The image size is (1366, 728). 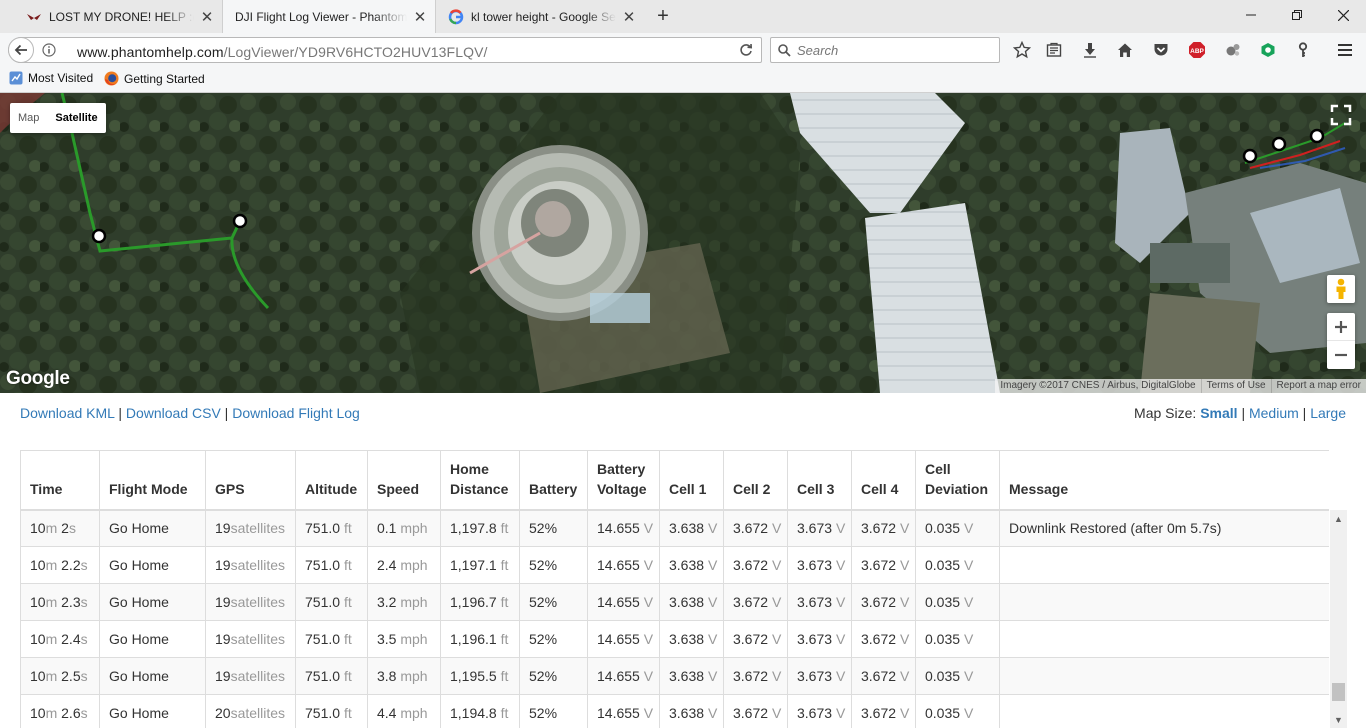 What do you see at coordinates (1161, 50) in the screenshot?
I see `pocket-button` at bounding box center [1161, 50].